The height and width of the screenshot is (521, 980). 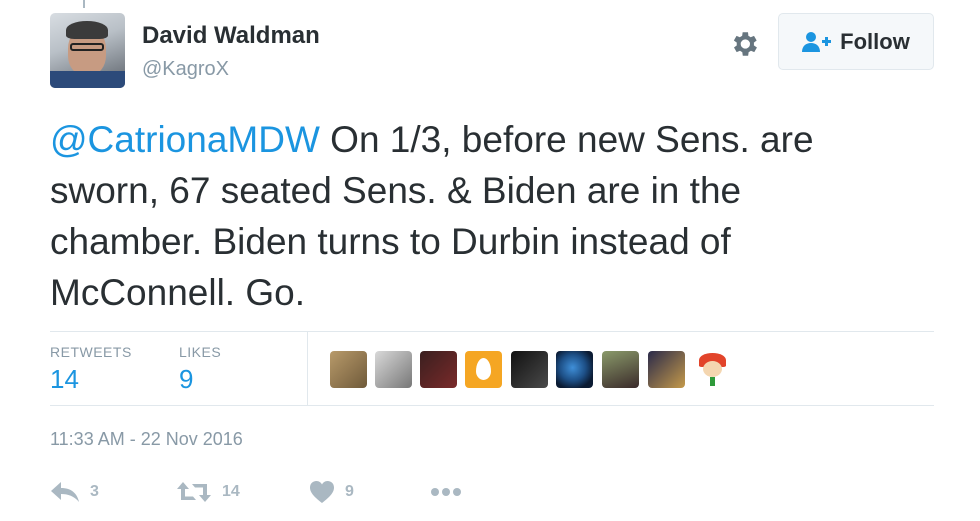 I want to click on retweet-action: 14, so click(x=208, y=492).